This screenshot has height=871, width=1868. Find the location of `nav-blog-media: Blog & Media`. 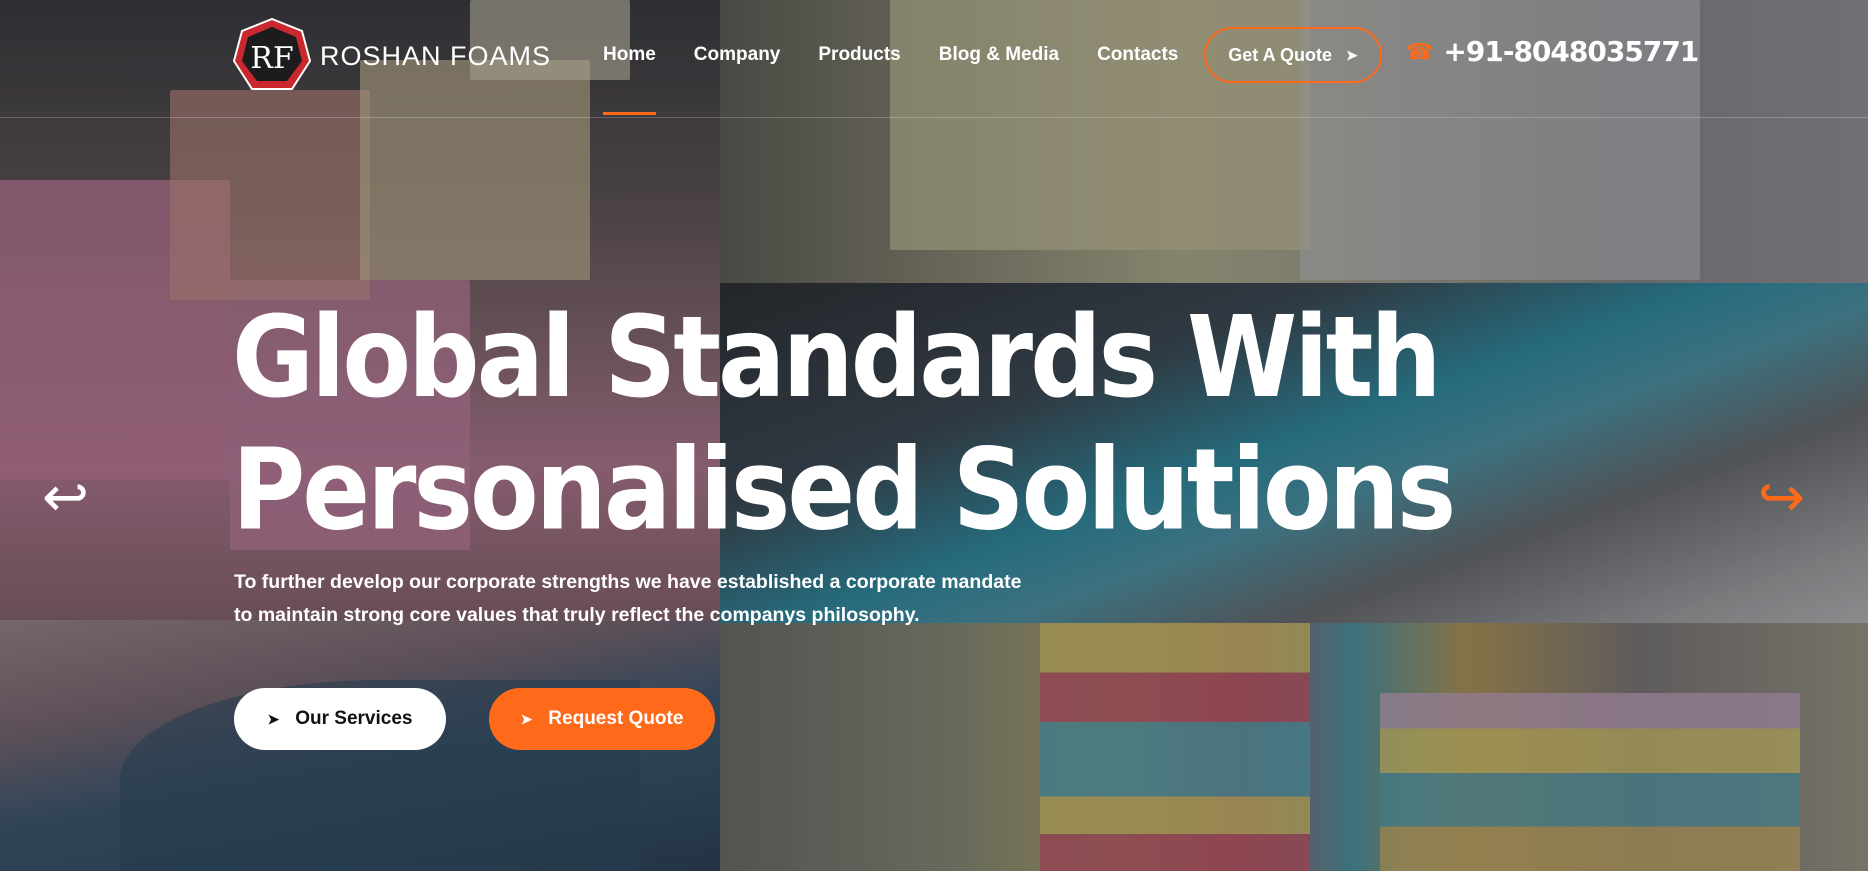

nav-blog-media: Blog & Media is located at coordinates (999, 55).